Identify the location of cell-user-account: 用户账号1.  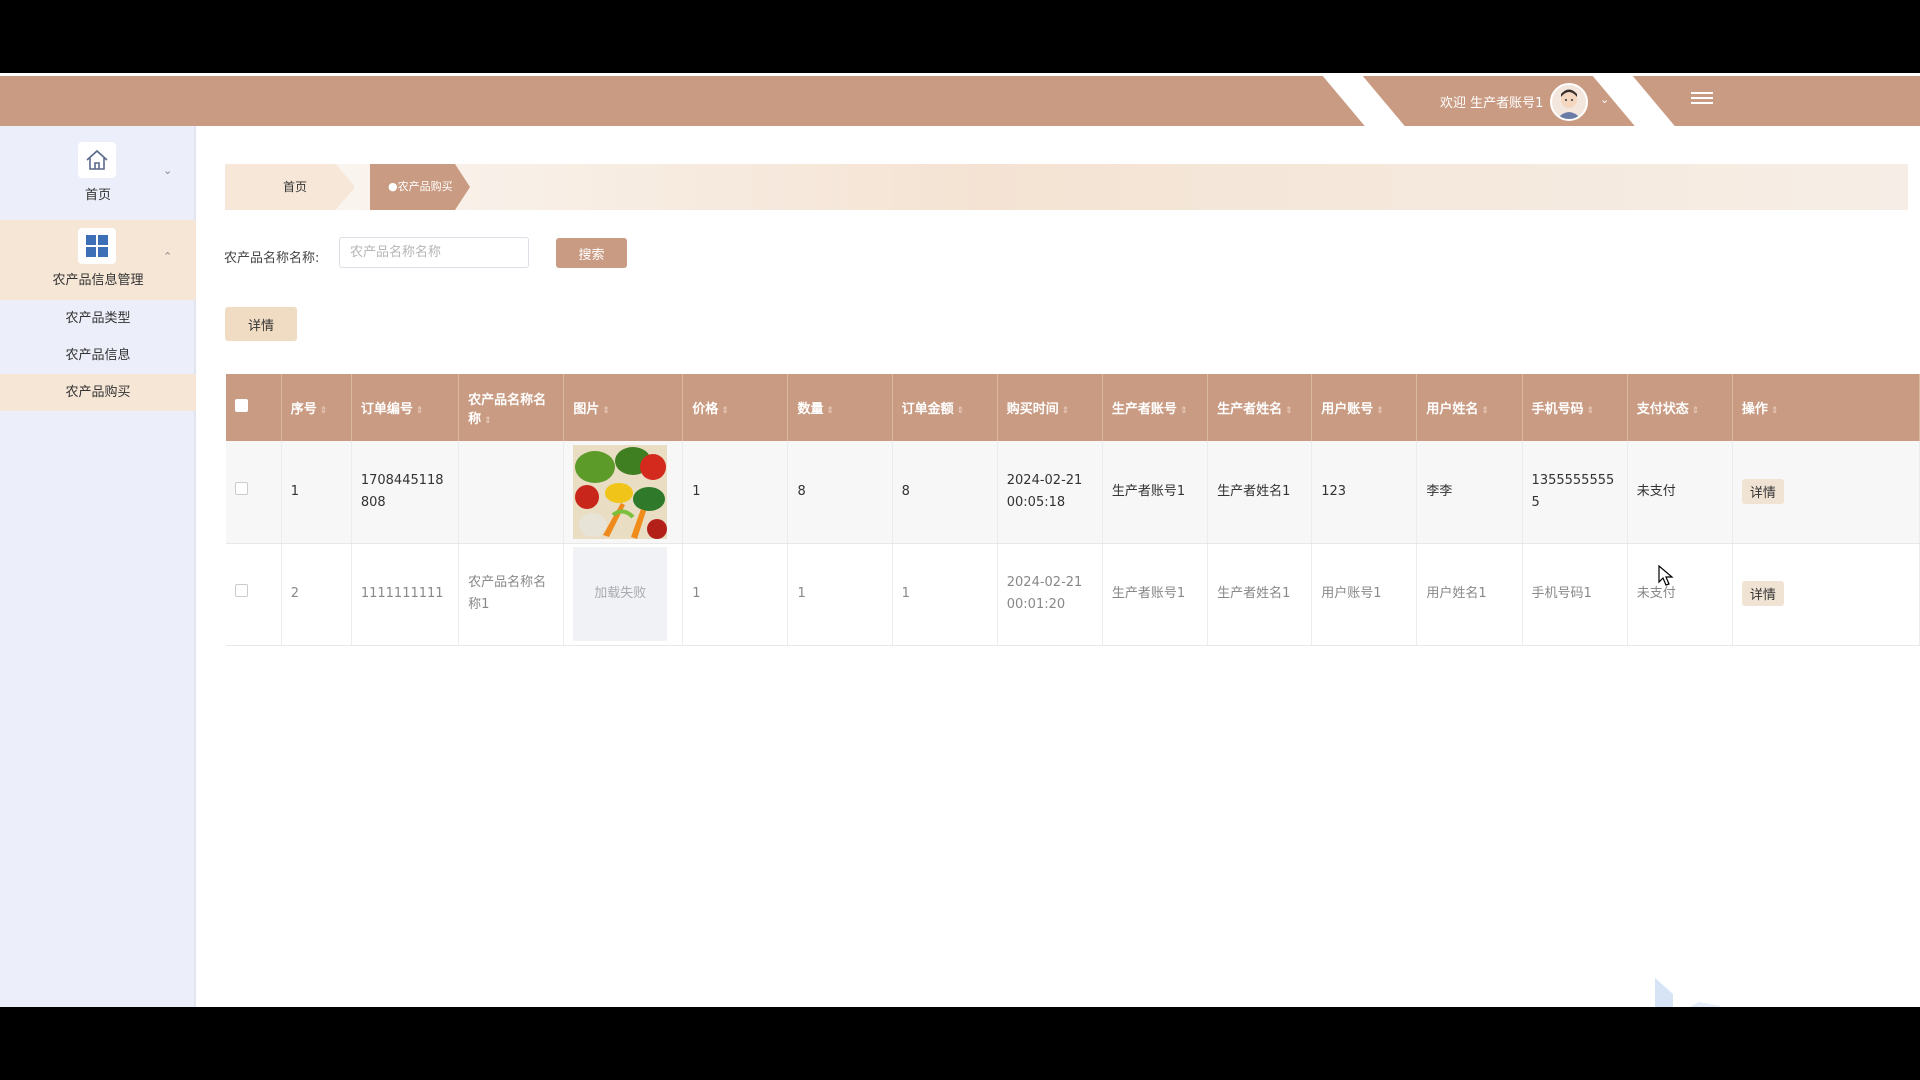
(1364, 594).